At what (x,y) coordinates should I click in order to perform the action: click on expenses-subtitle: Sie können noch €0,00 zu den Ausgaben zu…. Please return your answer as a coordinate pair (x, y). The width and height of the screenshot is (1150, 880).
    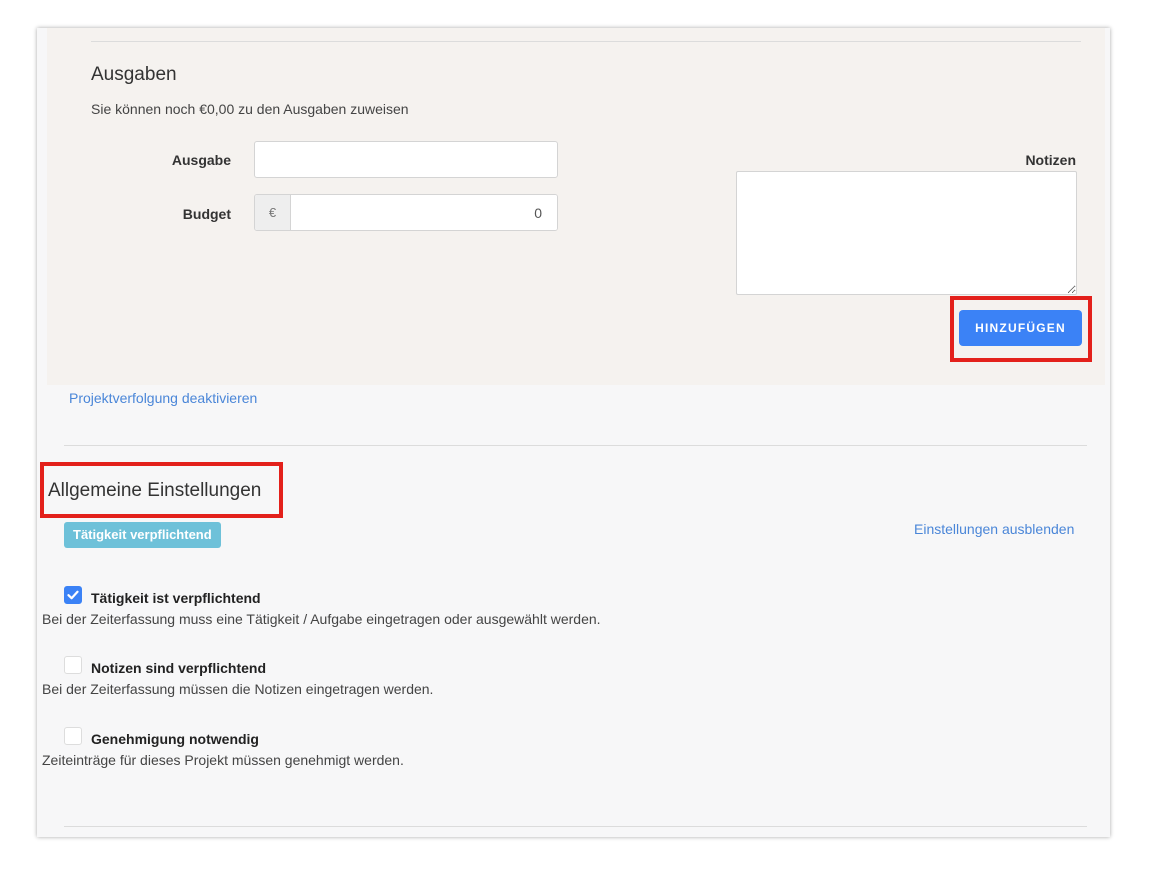
    Looking at the image, I should click on (250, 109).